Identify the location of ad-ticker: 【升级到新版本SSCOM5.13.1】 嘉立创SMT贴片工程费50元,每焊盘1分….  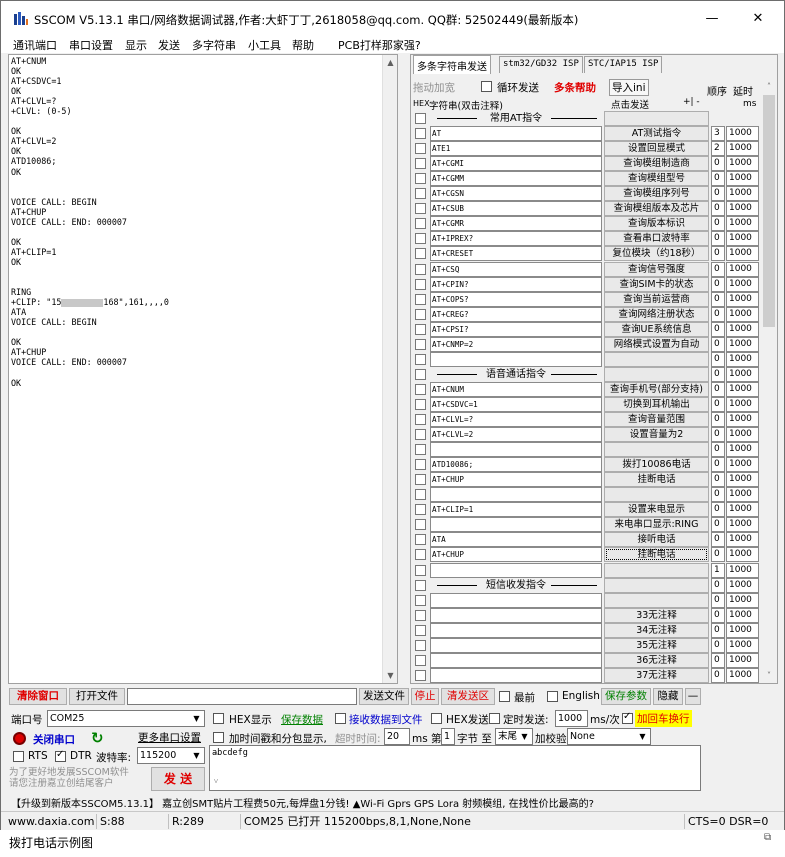
(302, 802).